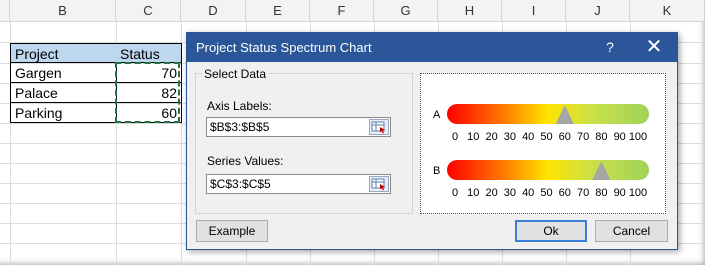 Image resolution: width=705 pixels, height=265 pixels. I want to click on example-button: Example, so click(232, 231).